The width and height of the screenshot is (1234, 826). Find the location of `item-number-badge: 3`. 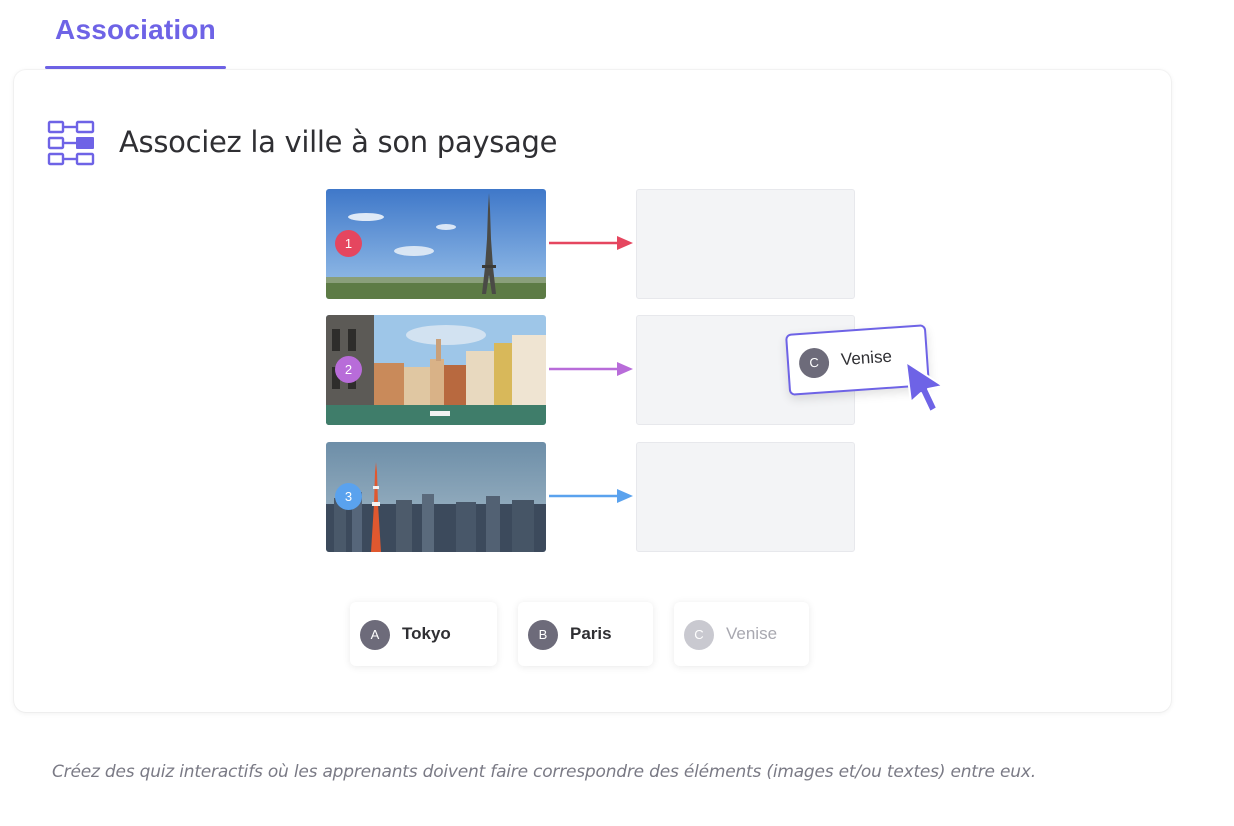

item-number-badge: 3 is located at coordinates (348, 496).